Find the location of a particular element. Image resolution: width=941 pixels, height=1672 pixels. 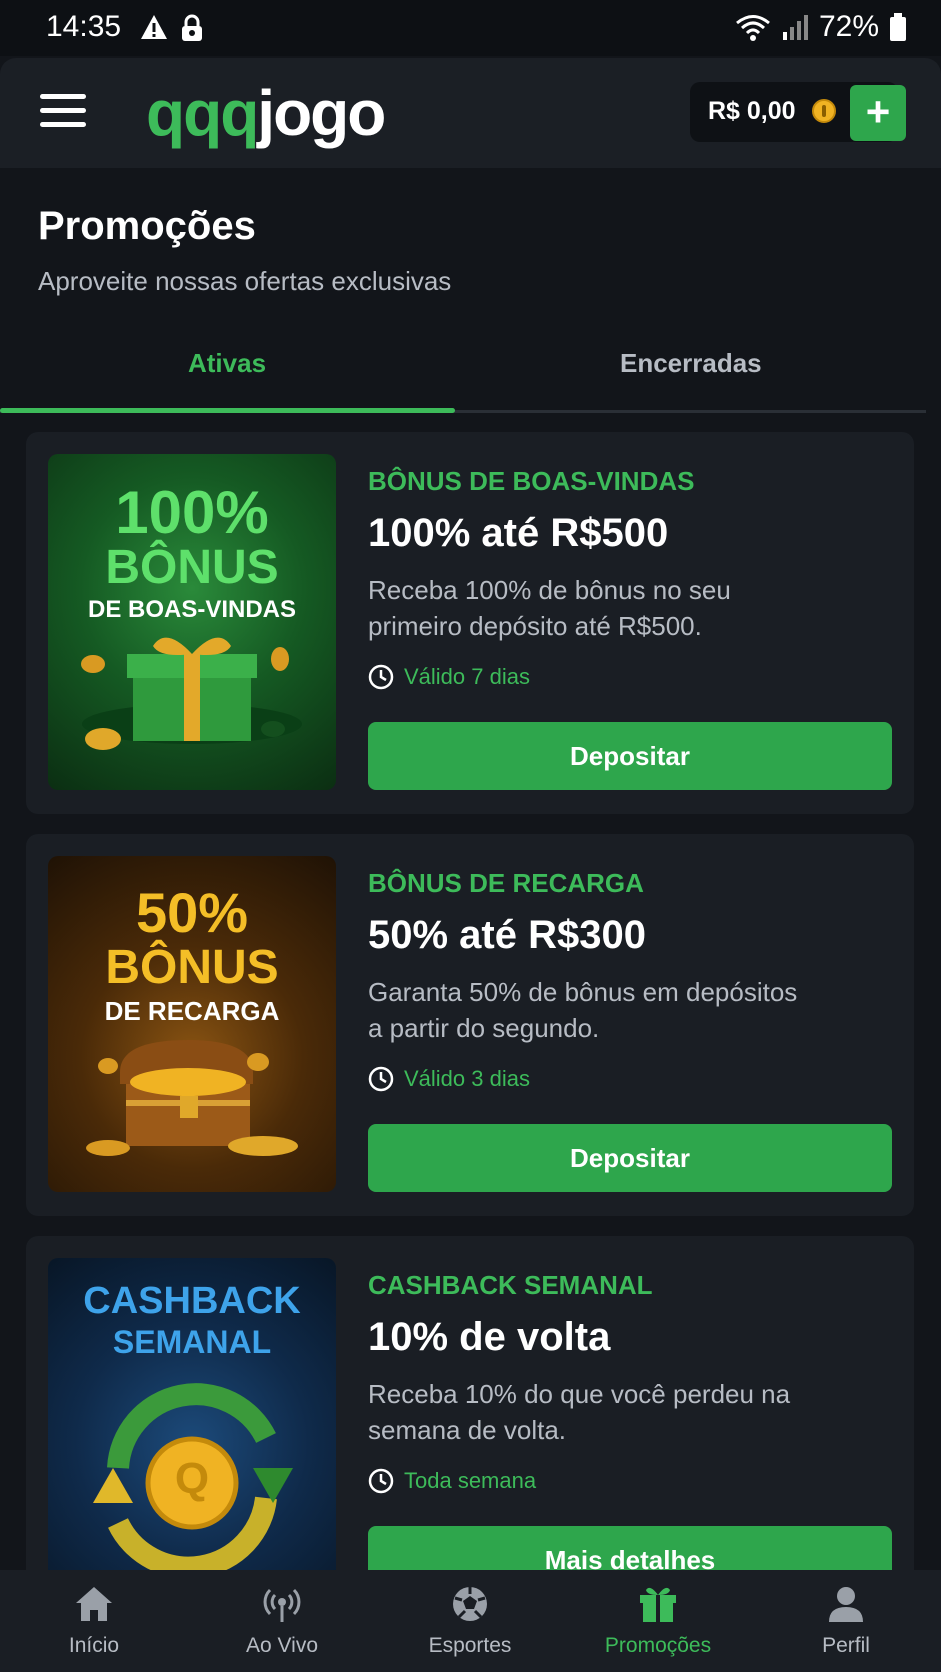

tab-ativas: Ativas is located at coordinates (227, 363).